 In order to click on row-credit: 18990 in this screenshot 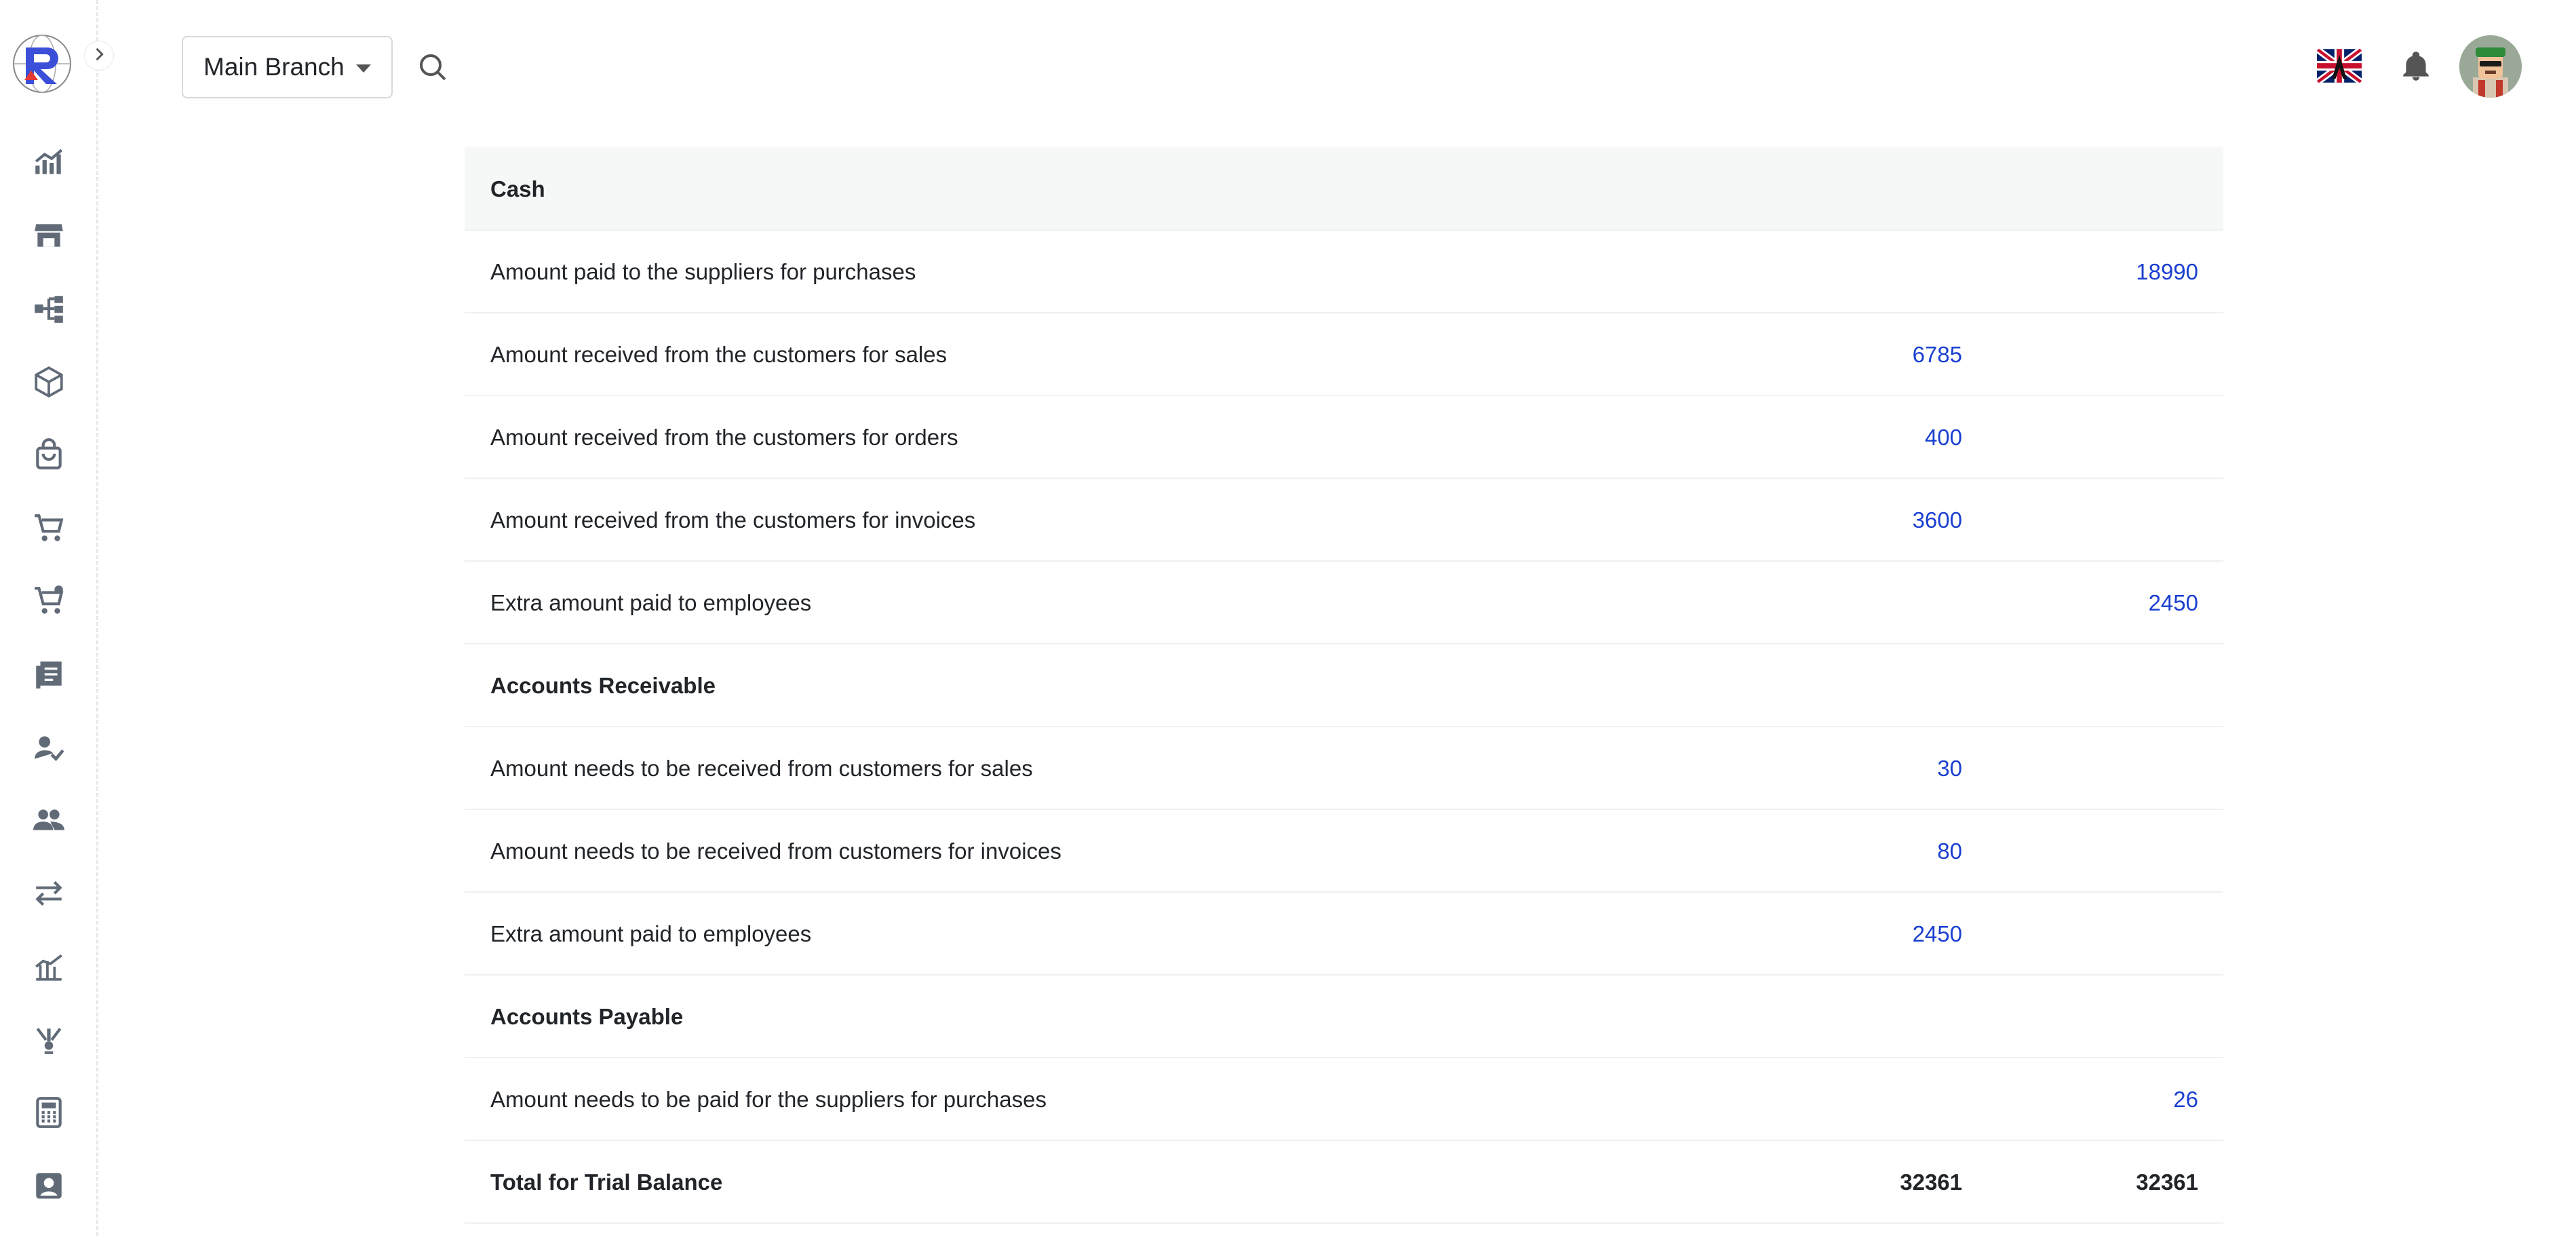, I will do `click(2096, 272)`.